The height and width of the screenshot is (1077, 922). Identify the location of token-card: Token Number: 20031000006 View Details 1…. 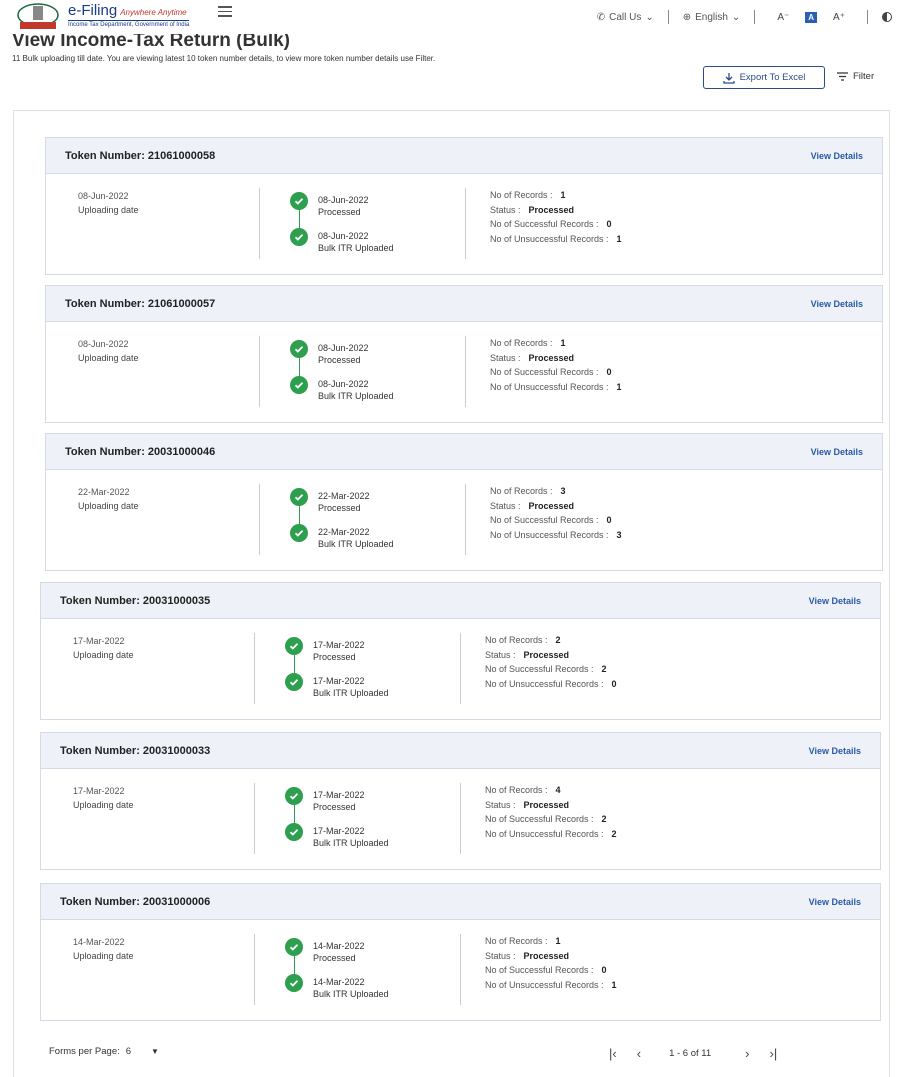
(460, 952).